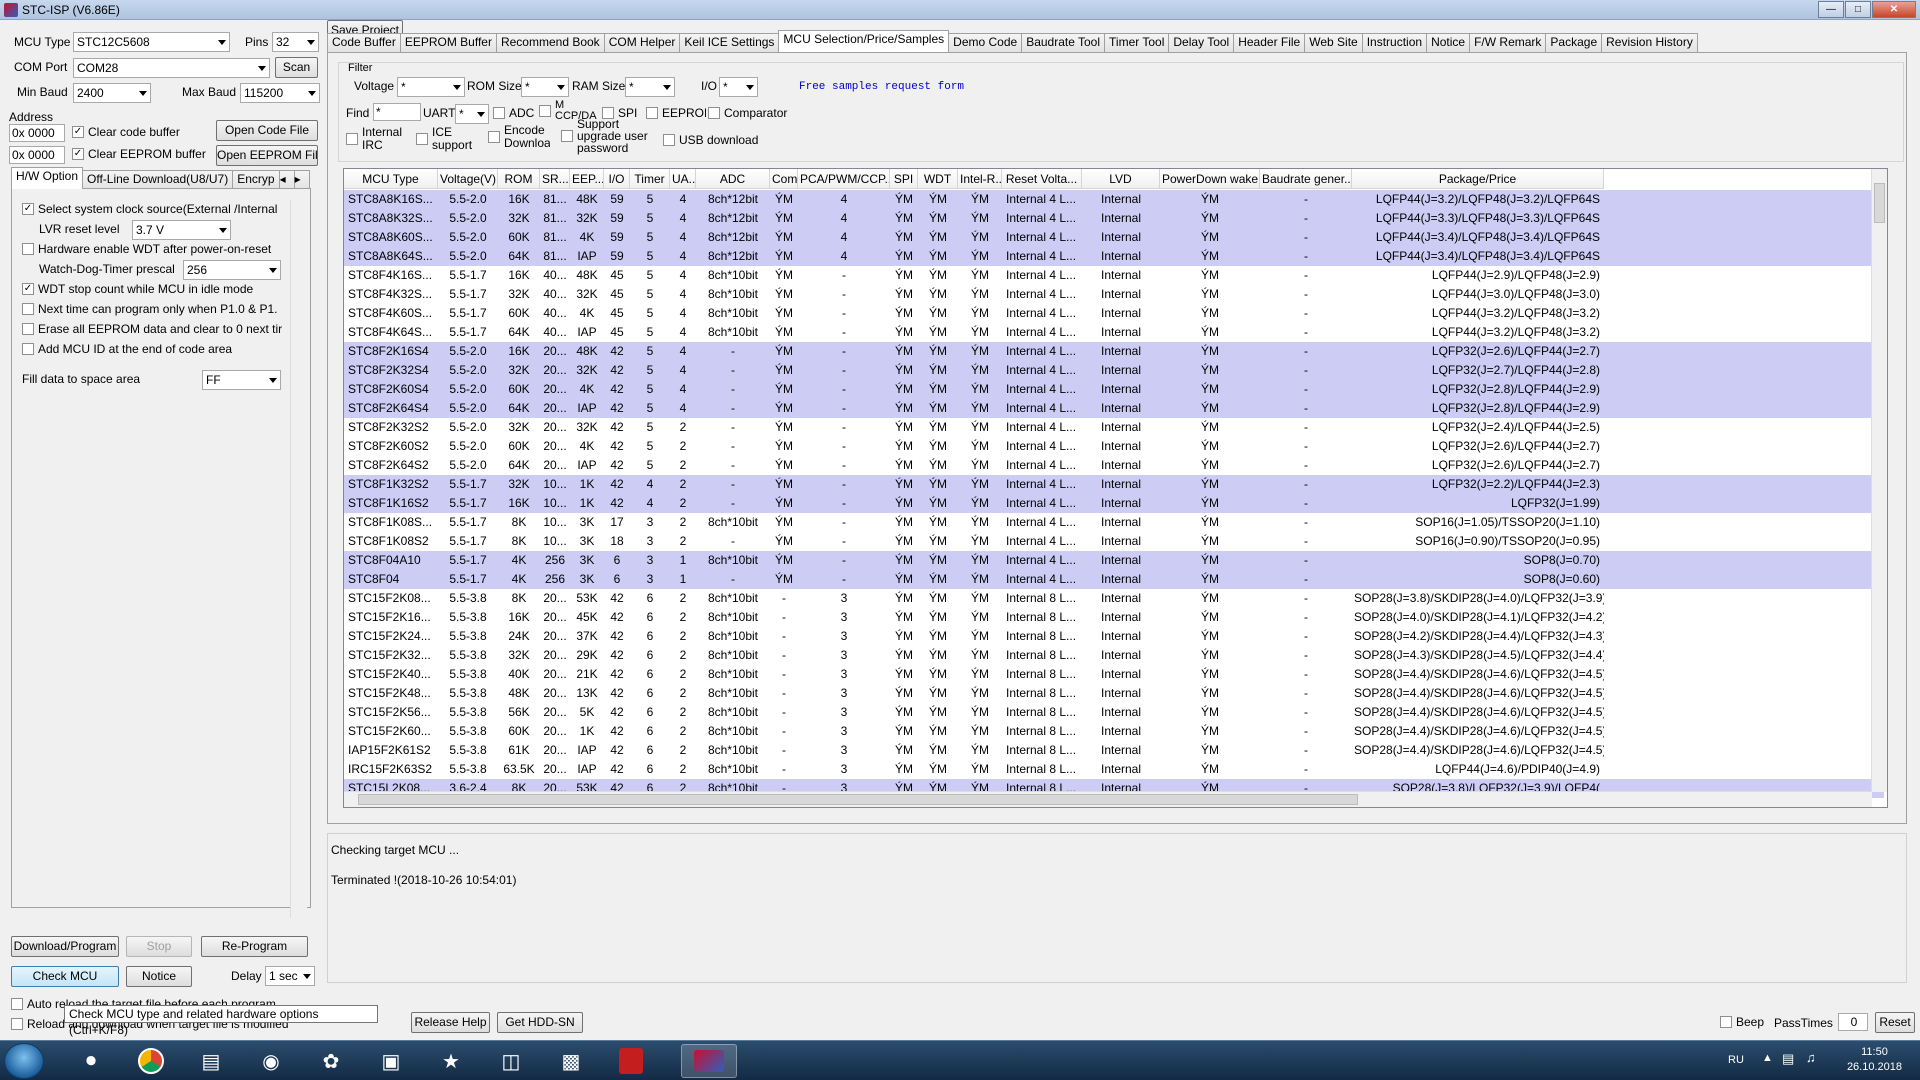 Image resolution: width=1920 pixels, height=1080 pixels. Describe the element at coordinates (450, 1022) in the screenshot. I see `release-help-button: Release Help` at that location.